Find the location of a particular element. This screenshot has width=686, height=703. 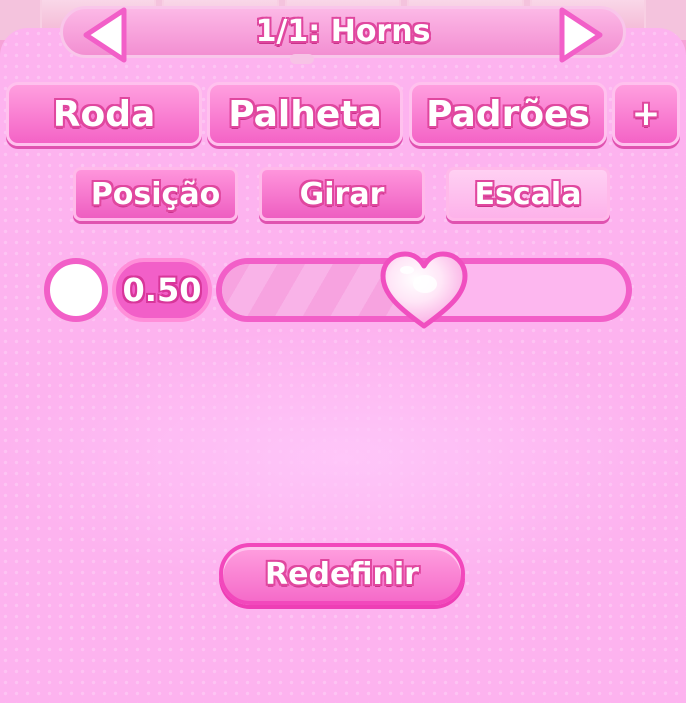

scale-value: 0.50 is located at coordinates (162, 290).